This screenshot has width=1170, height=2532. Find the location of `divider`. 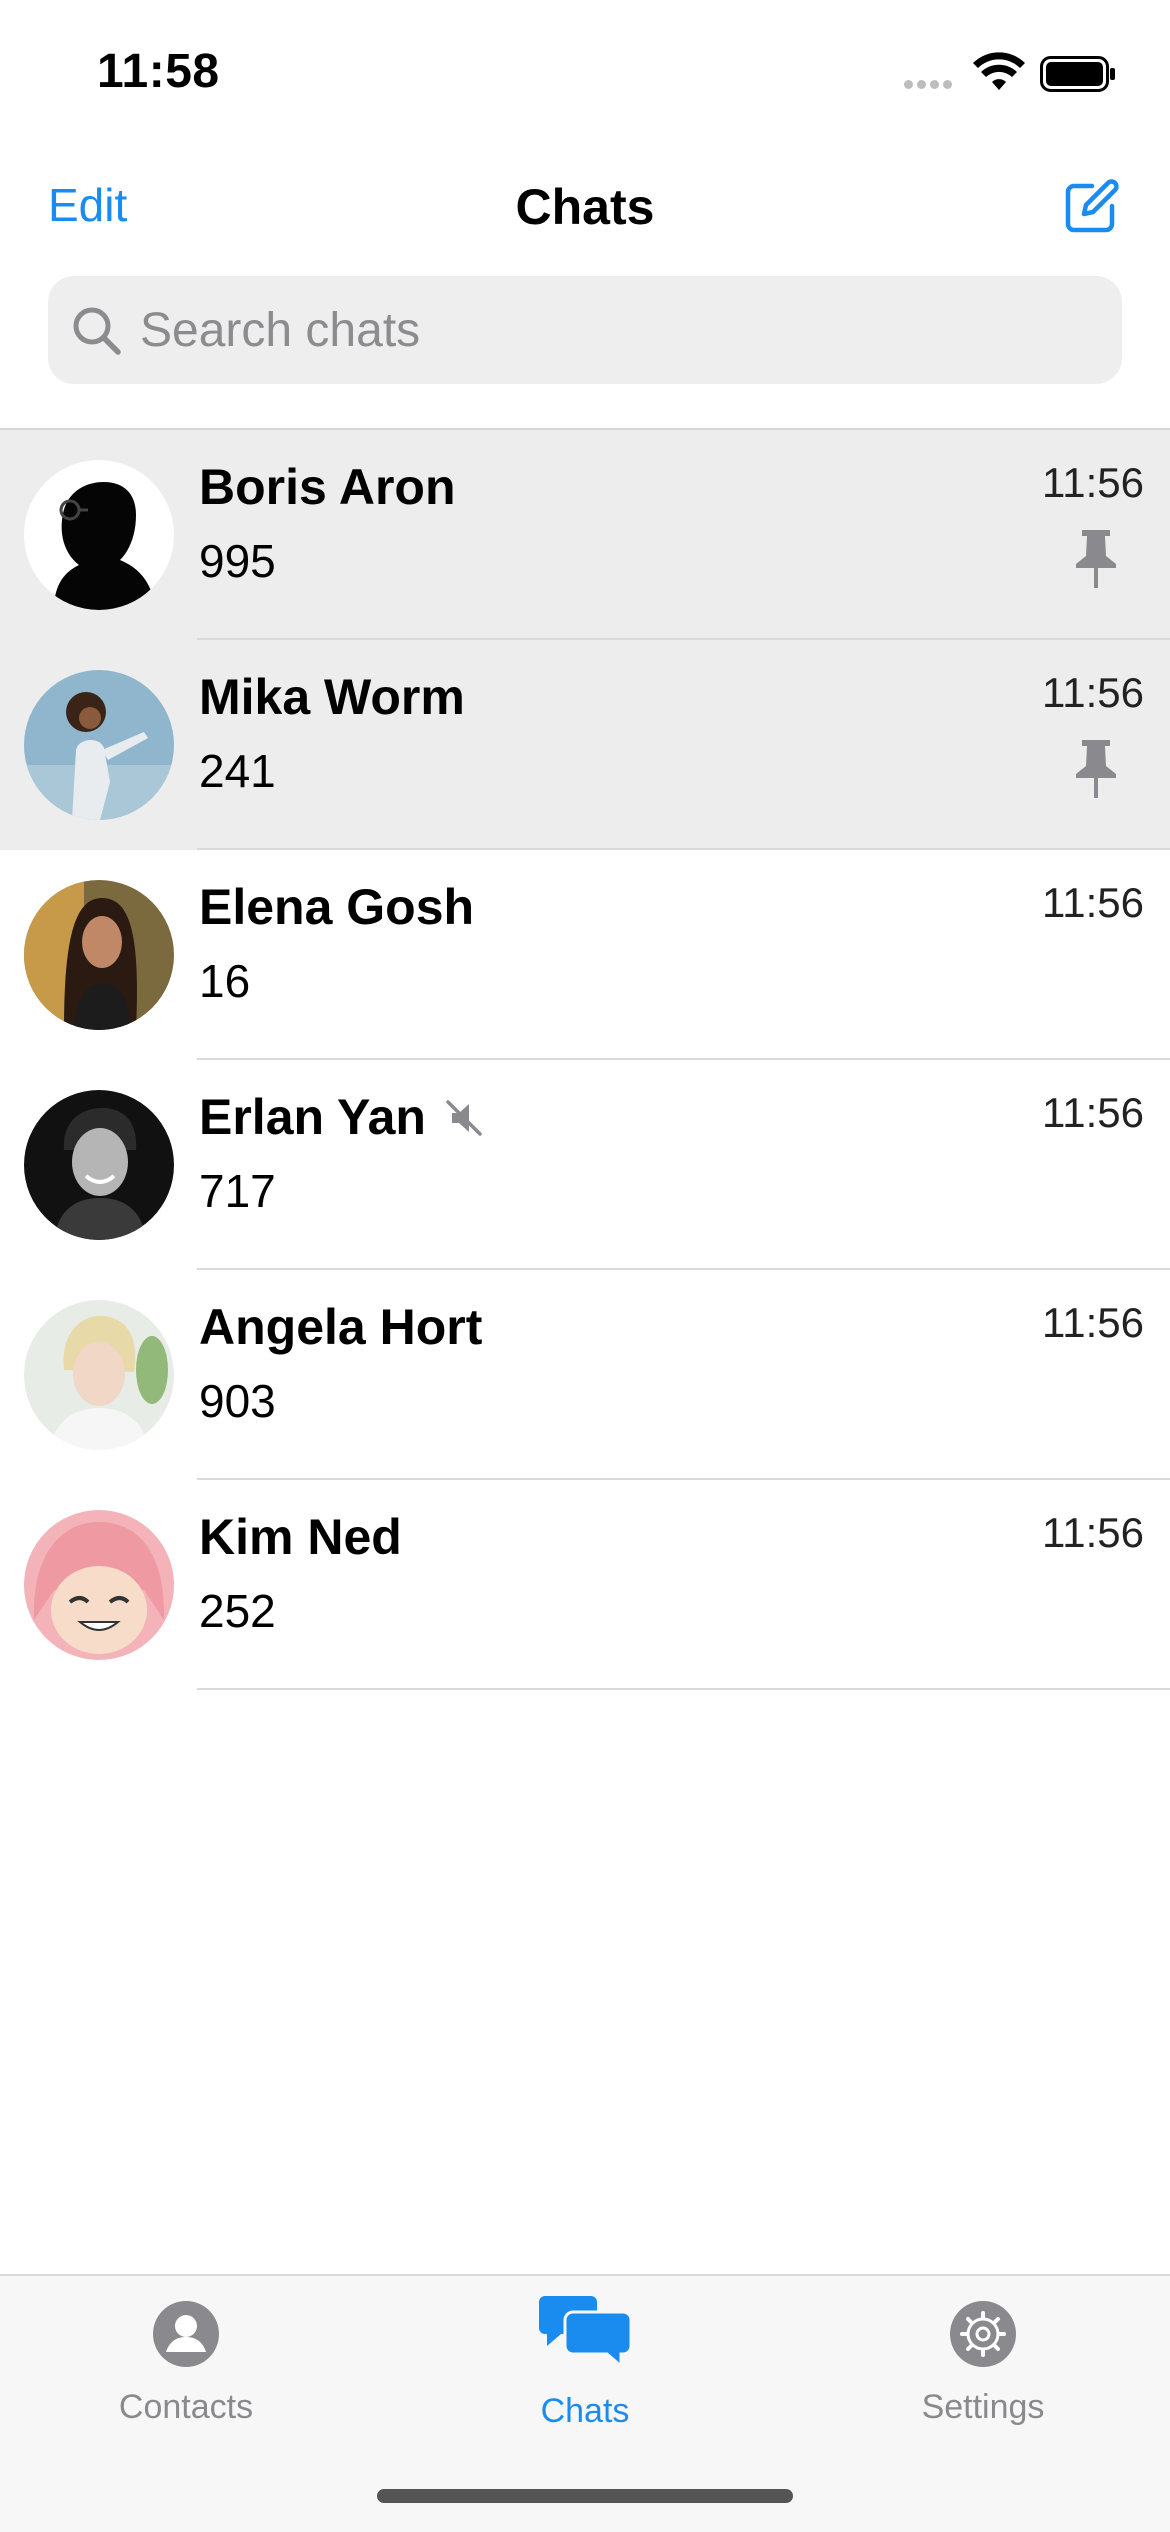

divider is located at coordinates (683, 1689).